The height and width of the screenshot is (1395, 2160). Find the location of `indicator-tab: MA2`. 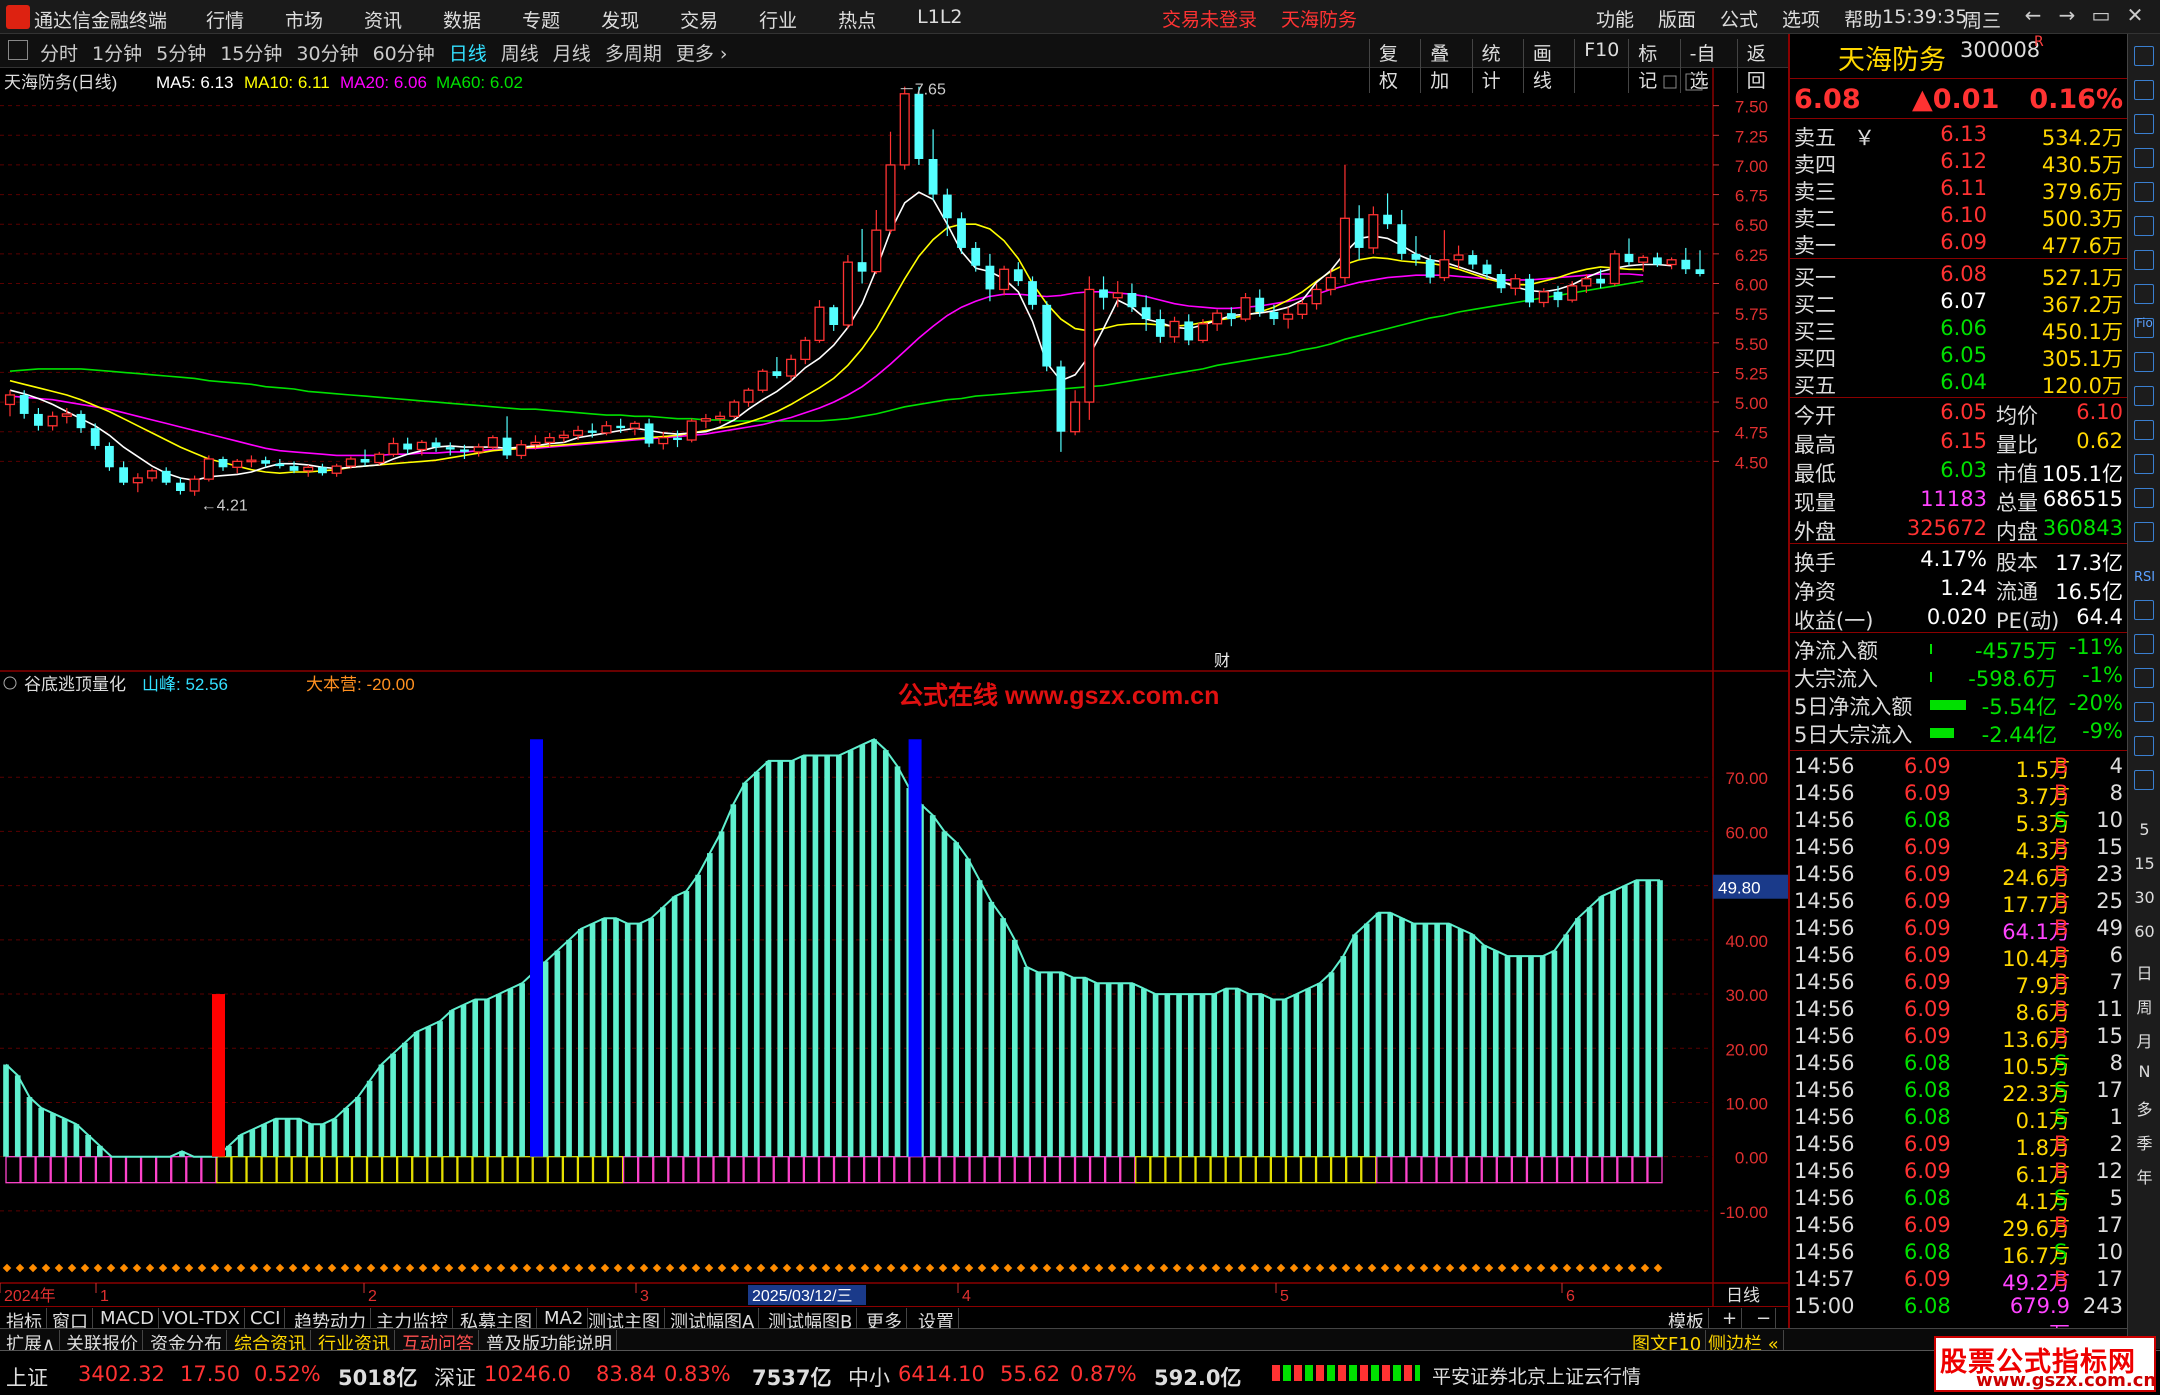

indicator-tab: MA2 is located at coordinates (564, 1318).